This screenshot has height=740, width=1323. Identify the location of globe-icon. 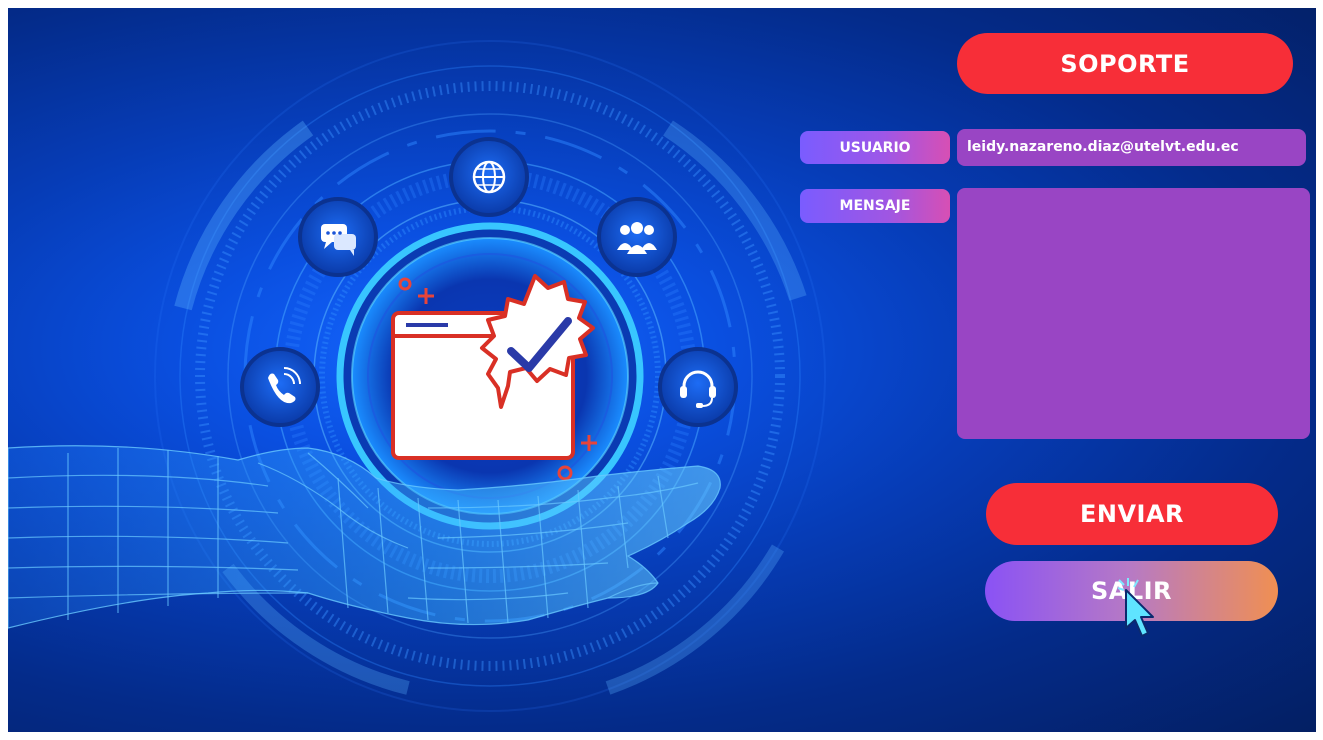
(489, 177).